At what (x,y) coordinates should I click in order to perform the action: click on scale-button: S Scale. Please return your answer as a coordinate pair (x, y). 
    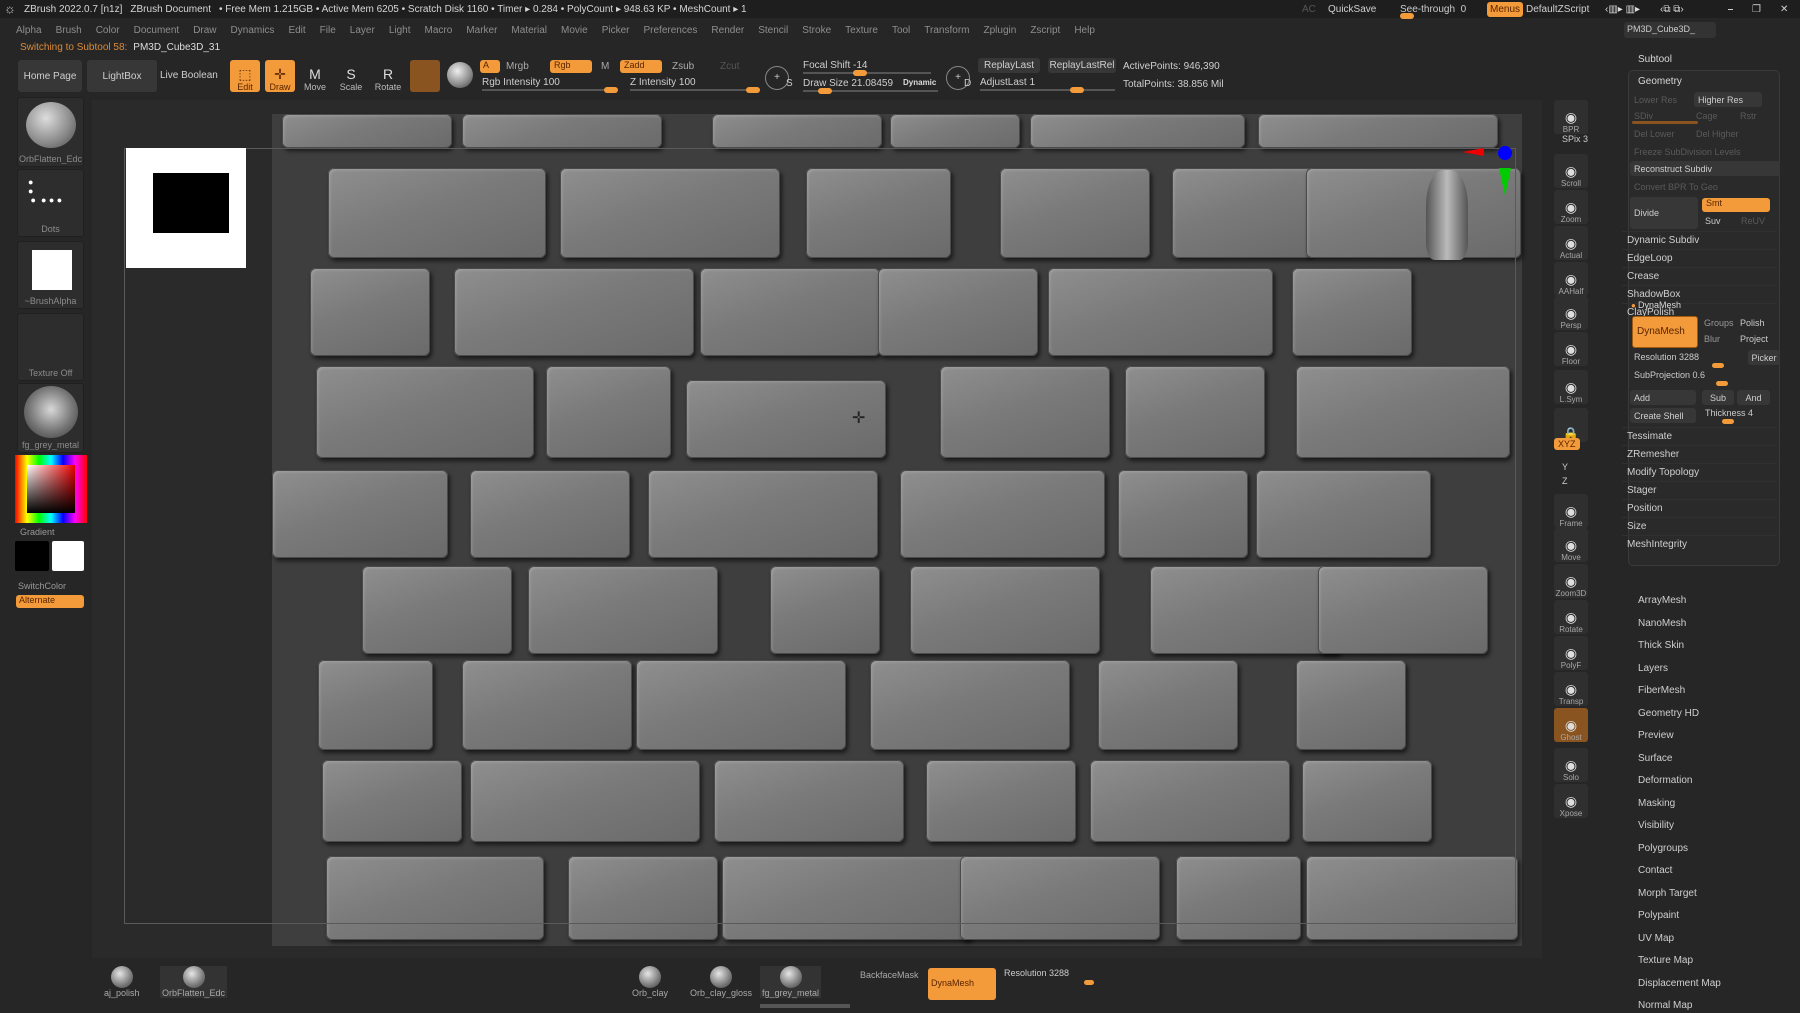
    Looking at the image, I should click on (351, 76).